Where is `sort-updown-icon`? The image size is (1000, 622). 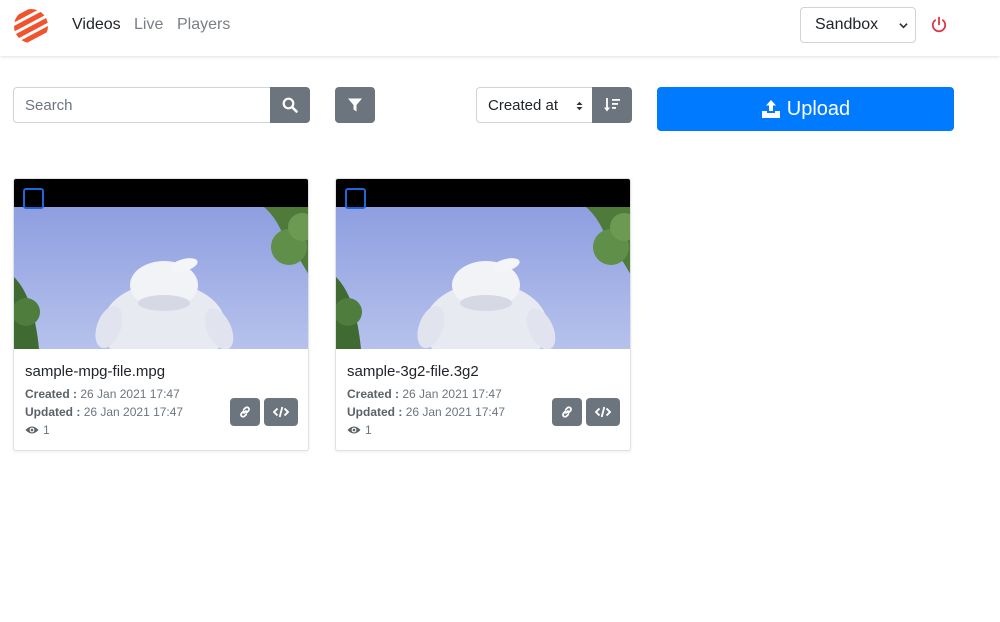
sort-updown-icon is located at coordinates (579, 106).